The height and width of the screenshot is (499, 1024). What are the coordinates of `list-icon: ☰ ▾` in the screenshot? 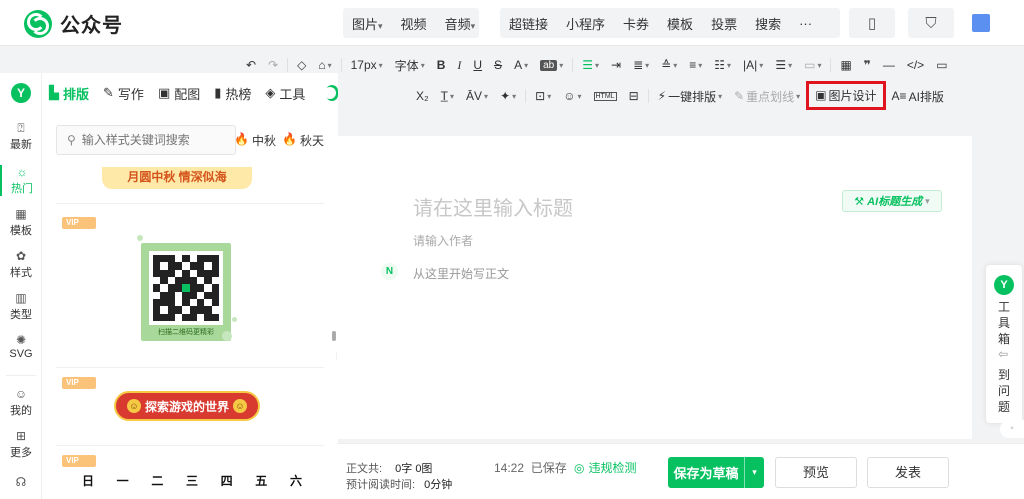 It's located at (783, 65).